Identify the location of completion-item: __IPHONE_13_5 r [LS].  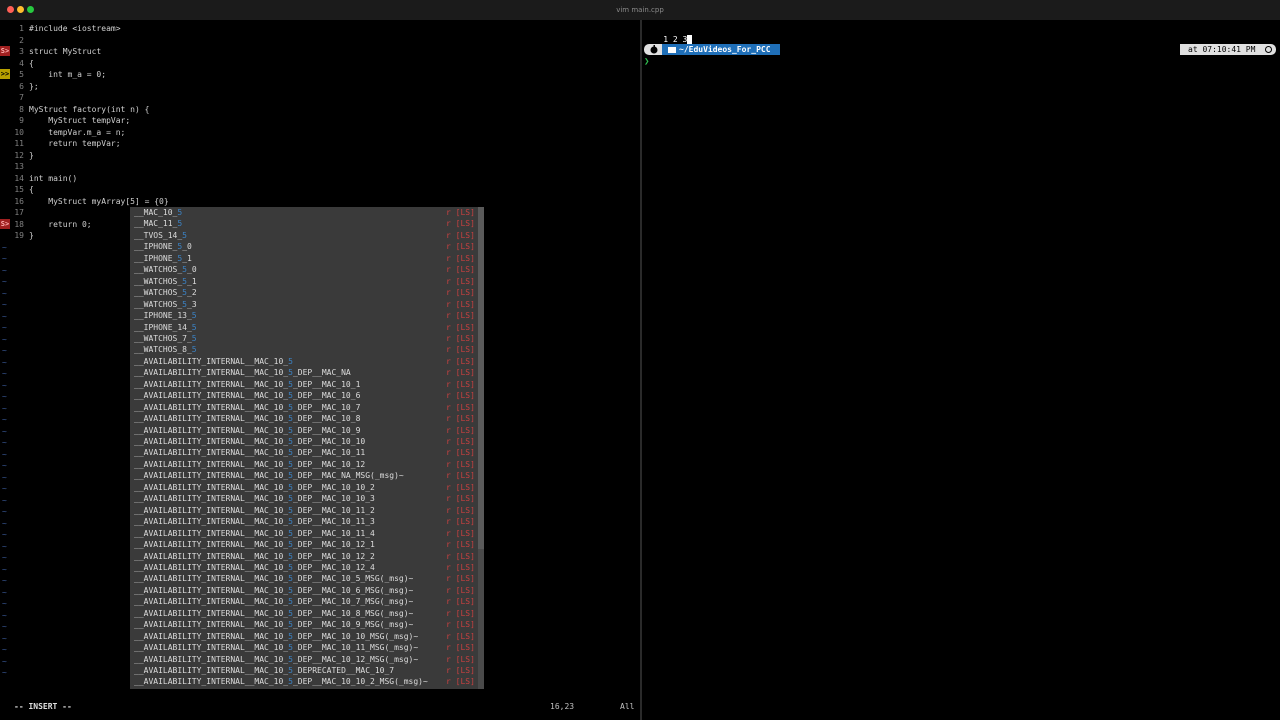
(304, 316).